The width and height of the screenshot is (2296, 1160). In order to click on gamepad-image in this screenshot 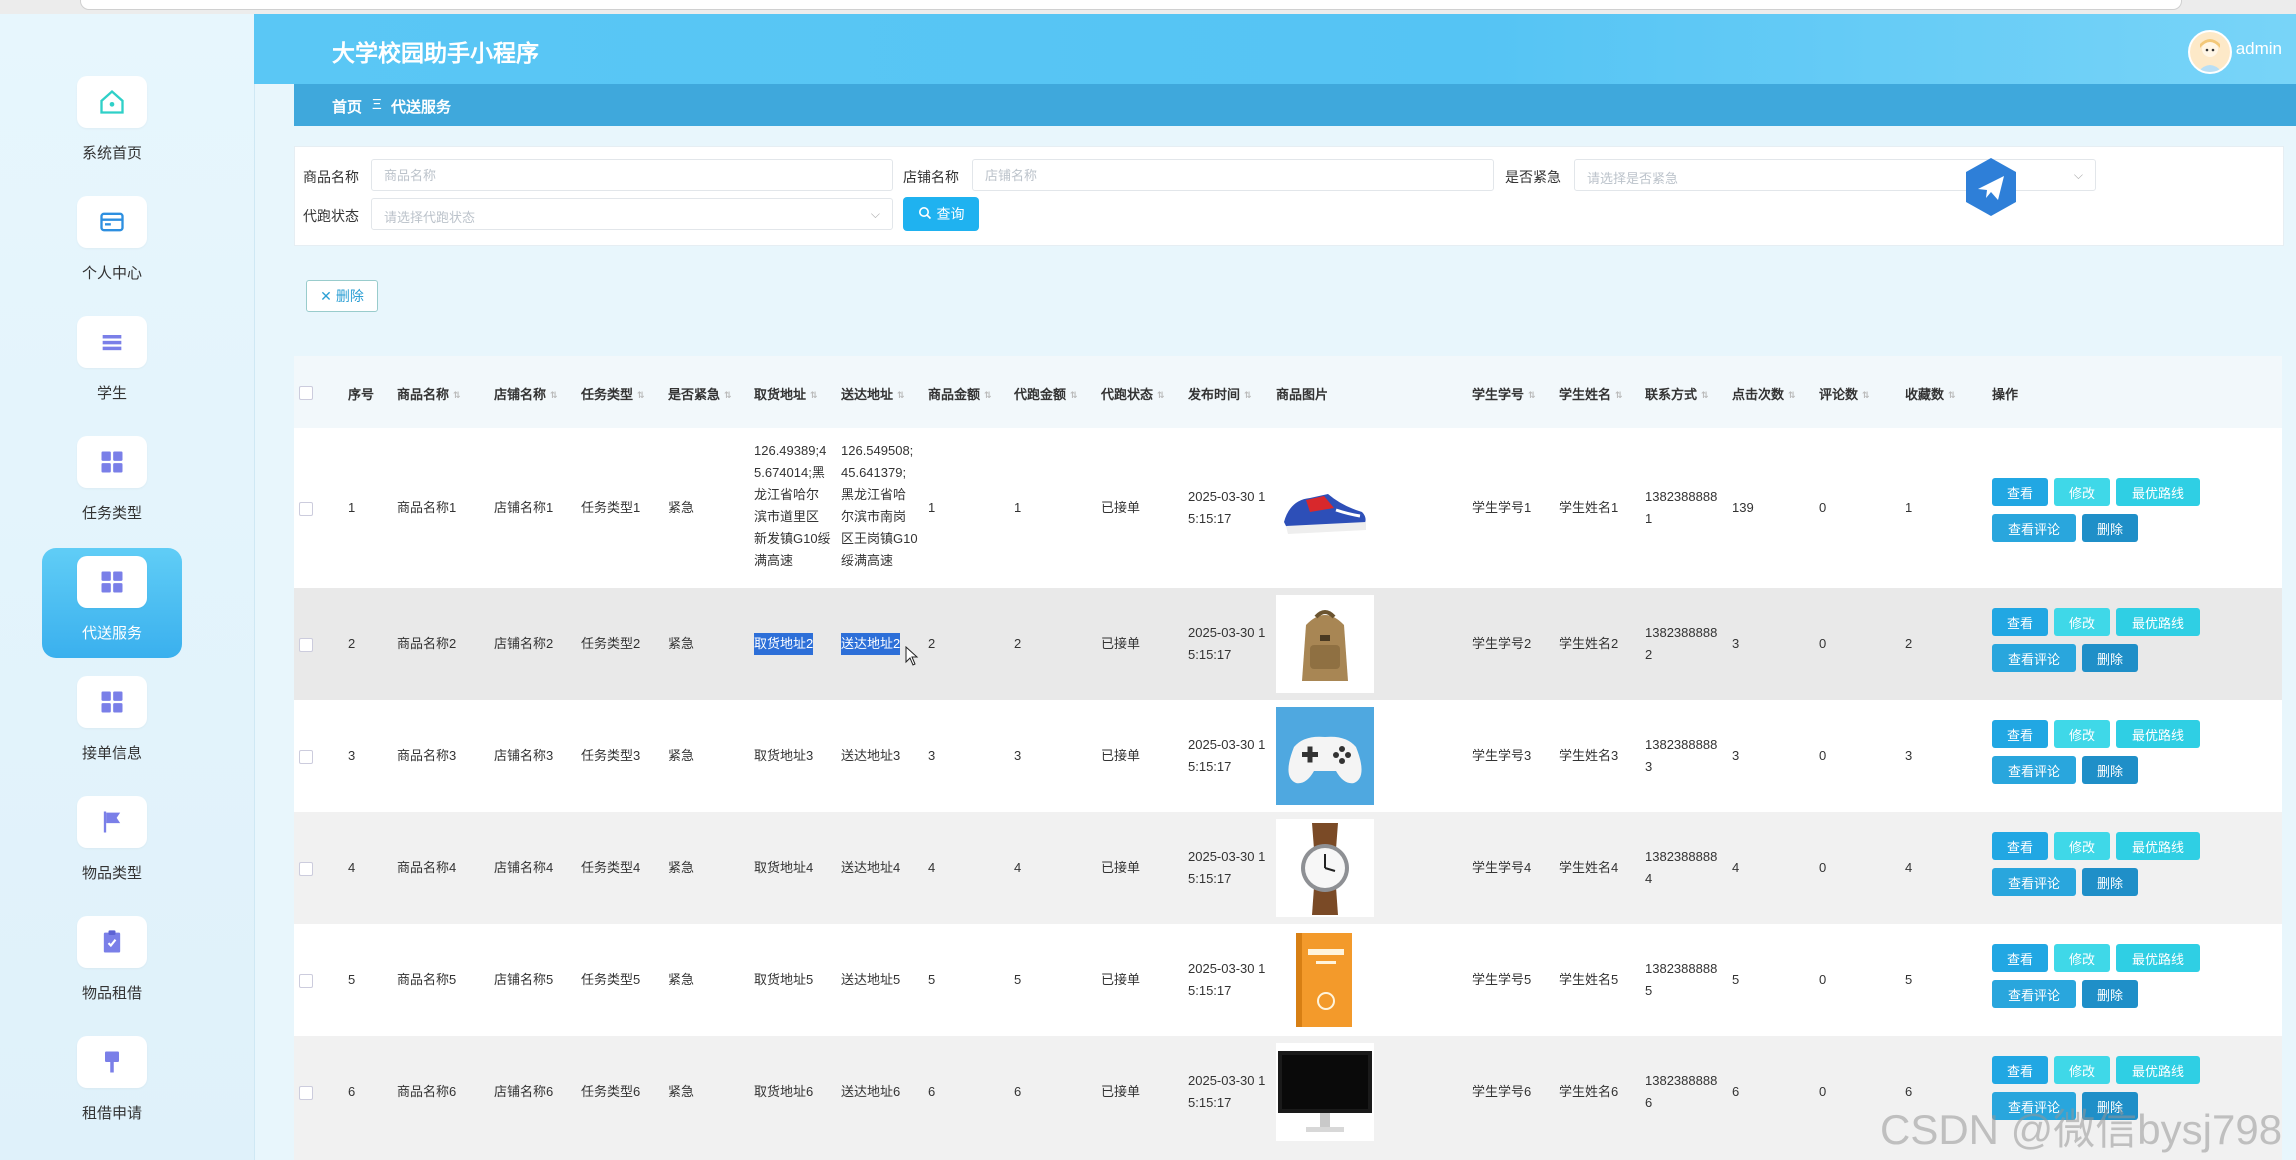, I will do `click(1325, 756)`.